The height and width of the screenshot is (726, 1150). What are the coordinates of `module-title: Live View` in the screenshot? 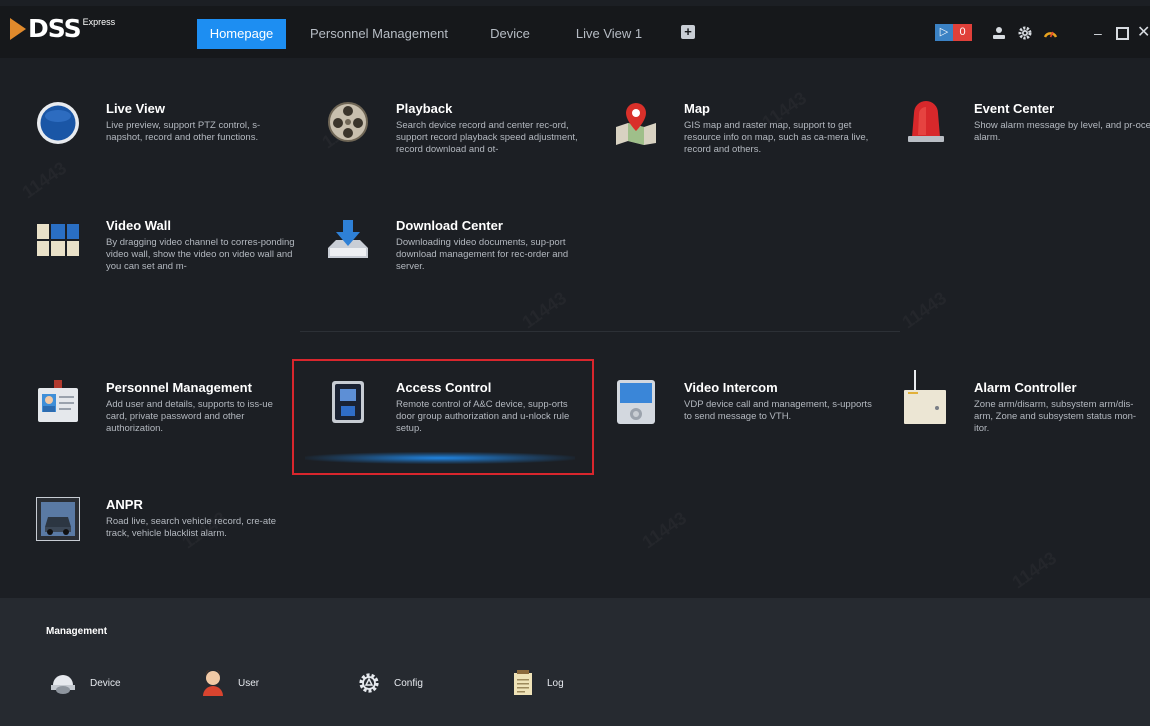 It's located at (136, 108).